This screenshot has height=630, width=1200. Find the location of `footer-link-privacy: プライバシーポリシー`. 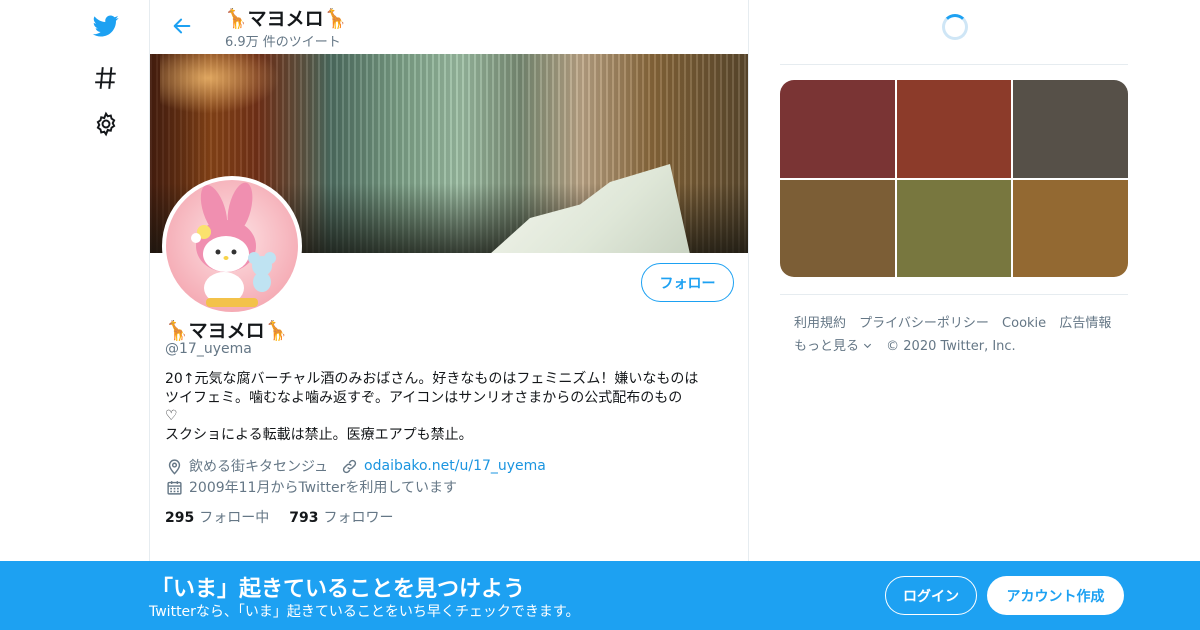

footer-link-privacy: プライバシーポリシー is located at coordinates (924, 323).